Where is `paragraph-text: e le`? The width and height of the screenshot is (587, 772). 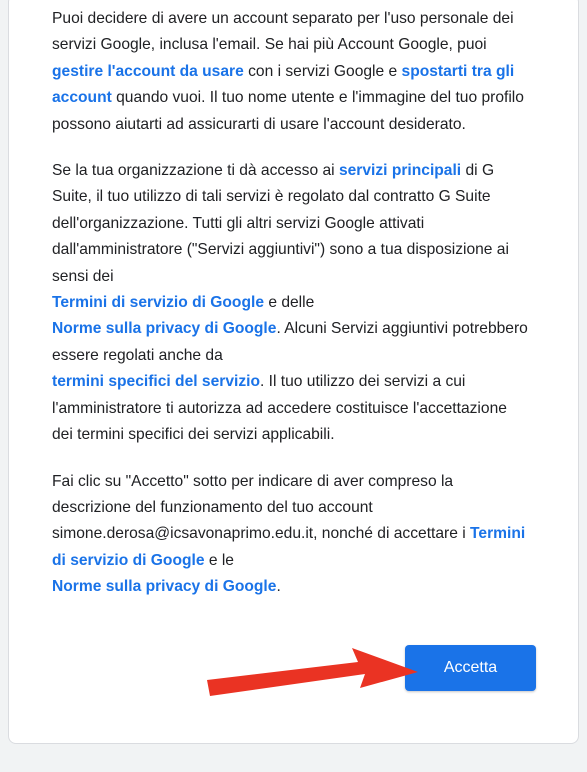
paragraph-text: e le is located at coordinates (219, 560).